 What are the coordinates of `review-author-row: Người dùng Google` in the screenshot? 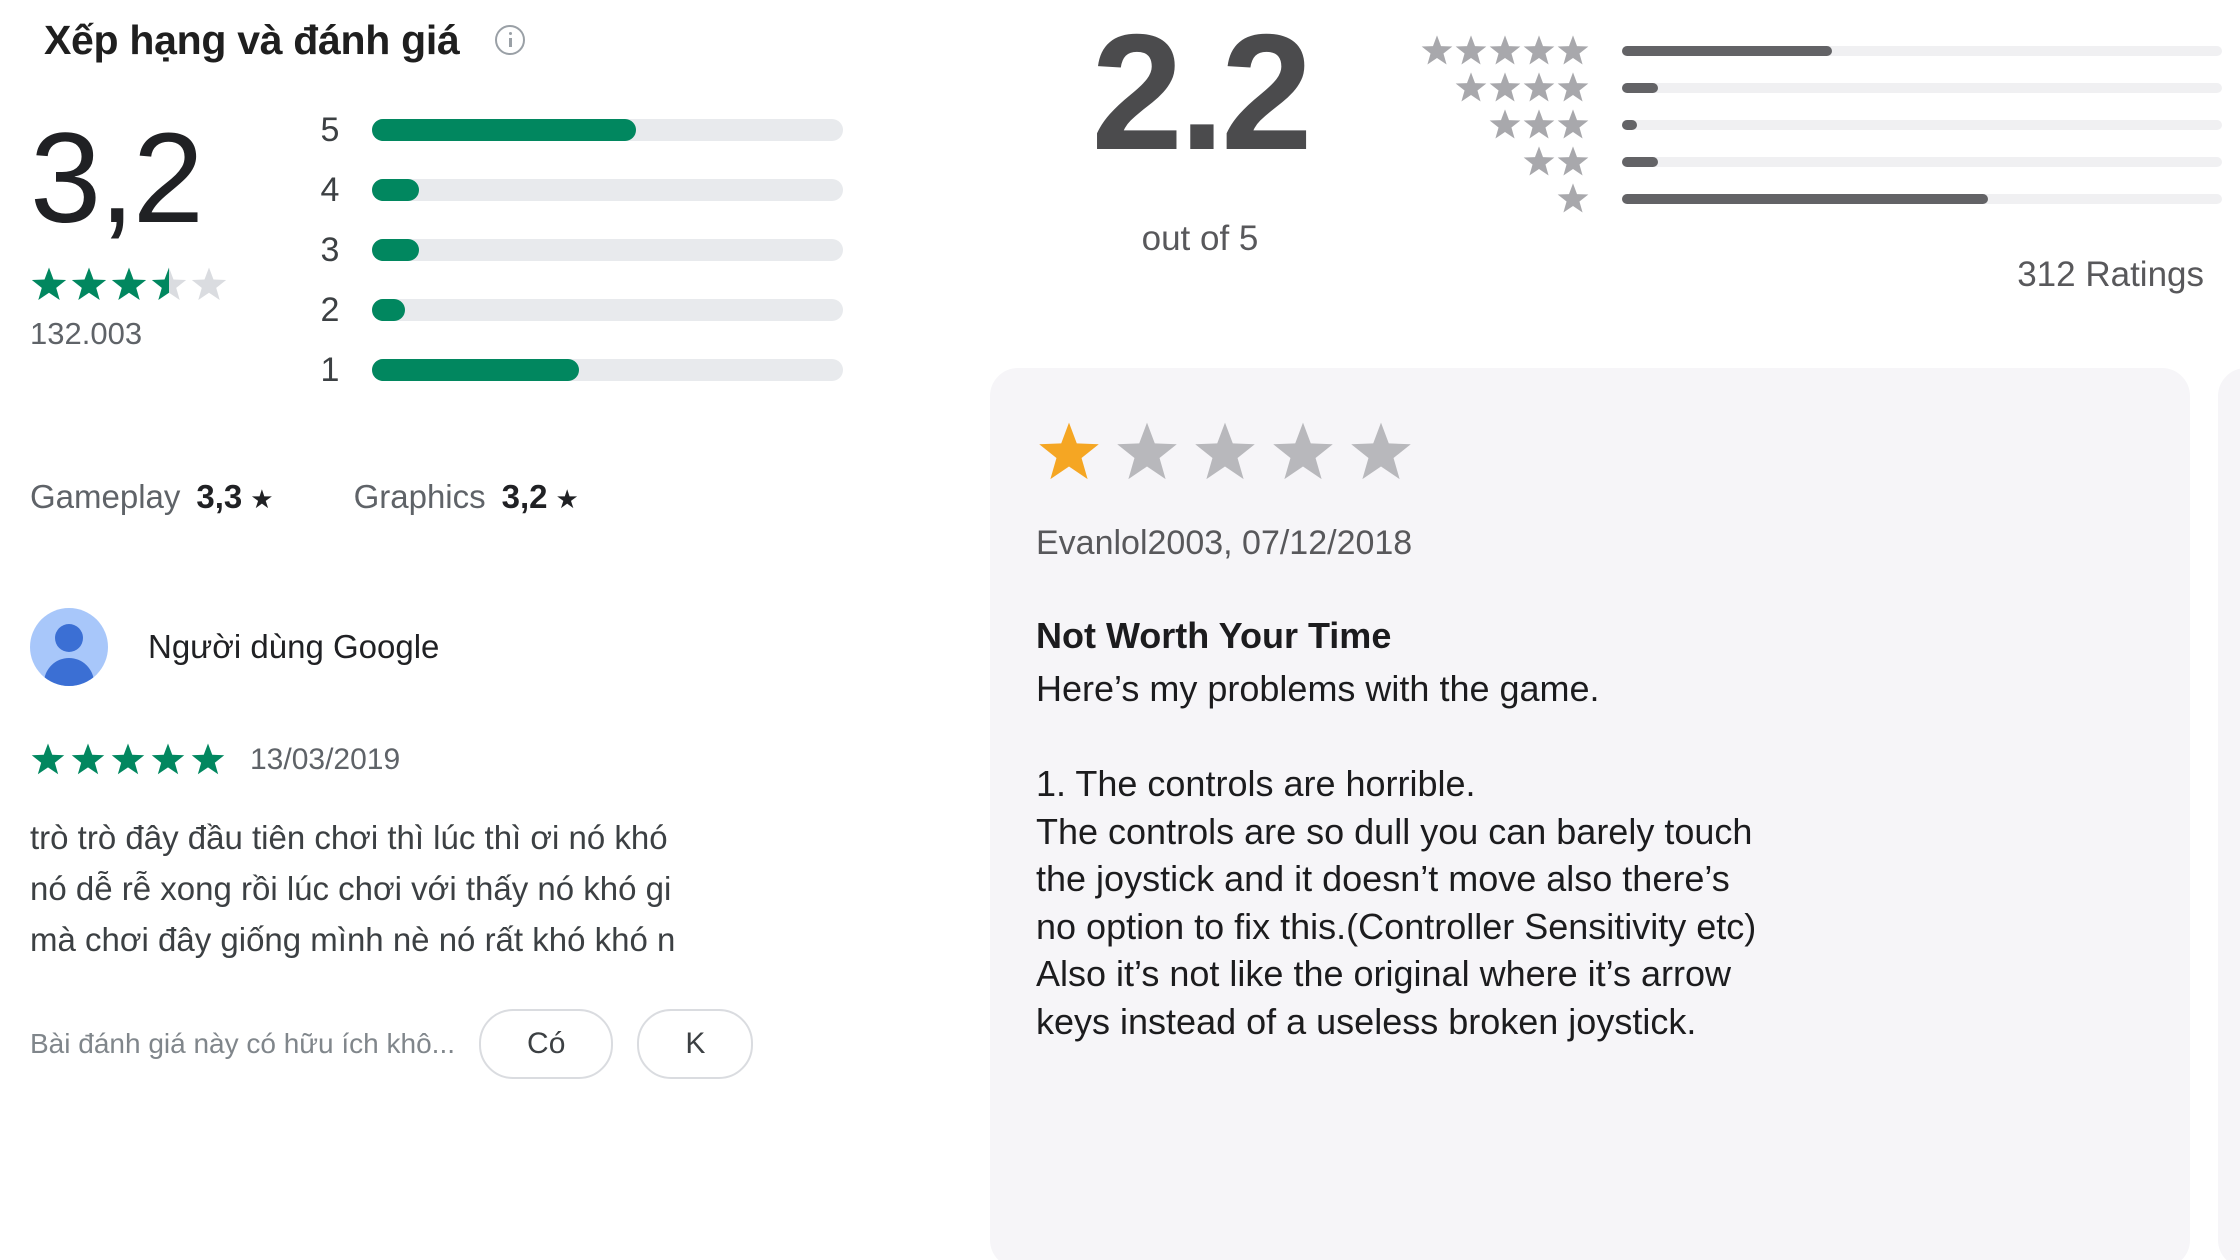 It's located at (495, 601).